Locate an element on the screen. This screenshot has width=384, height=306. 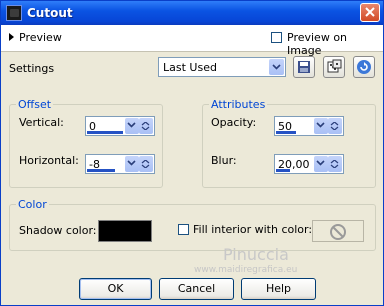
horizontal-stepper is located at coordinates (146, 164).